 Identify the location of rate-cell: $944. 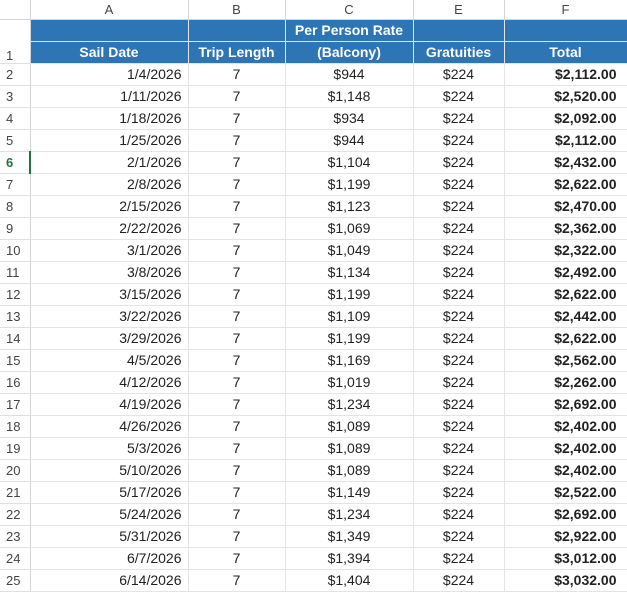
(349, 140).